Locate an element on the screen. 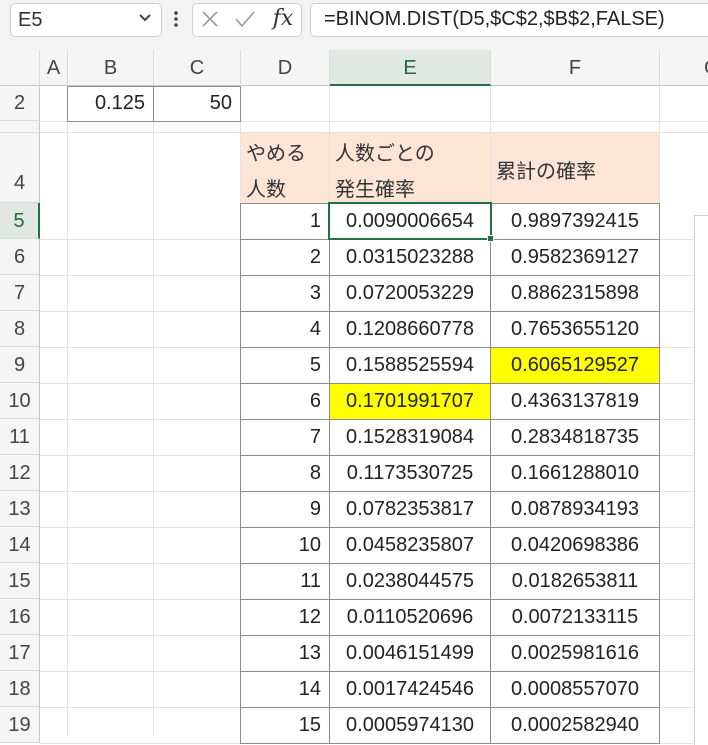 The image size is (708, 745). cancel-icon is located at coordinates (210, 19).